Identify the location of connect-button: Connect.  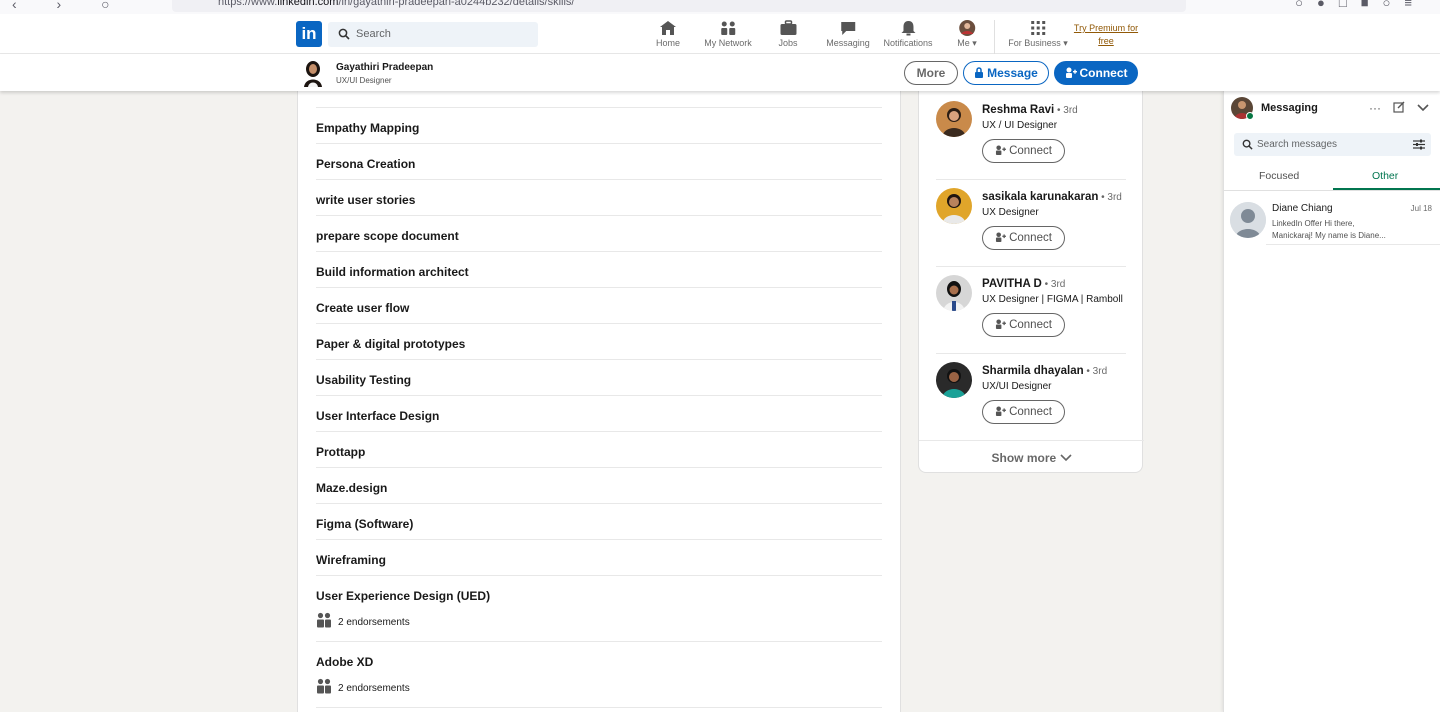
(1096, 73).